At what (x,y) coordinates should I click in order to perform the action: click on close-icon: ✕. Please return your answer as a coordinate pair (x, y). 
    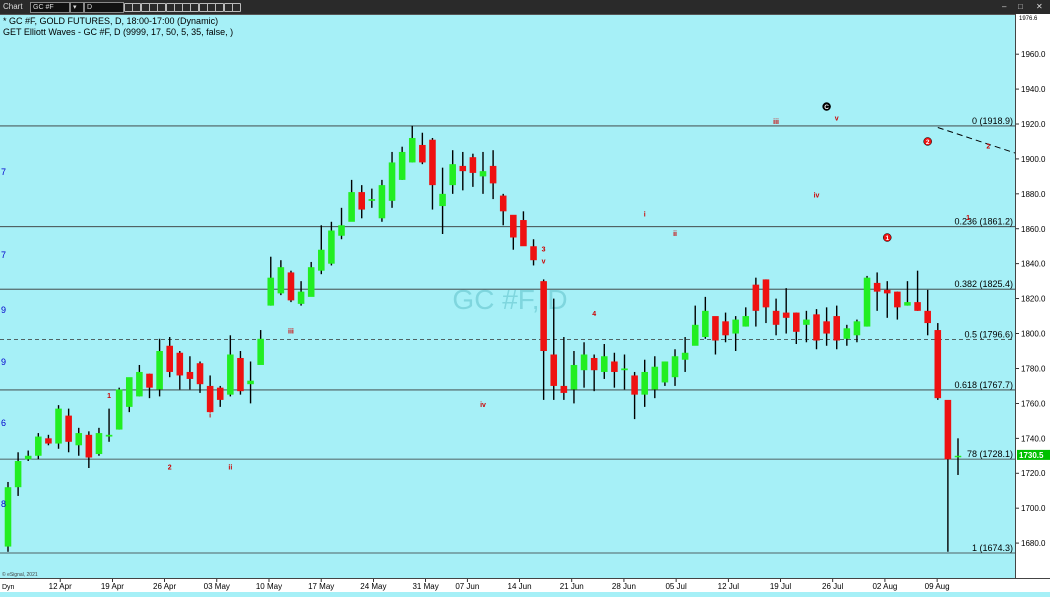
    Looking at the image, I should click on (1039, 6).